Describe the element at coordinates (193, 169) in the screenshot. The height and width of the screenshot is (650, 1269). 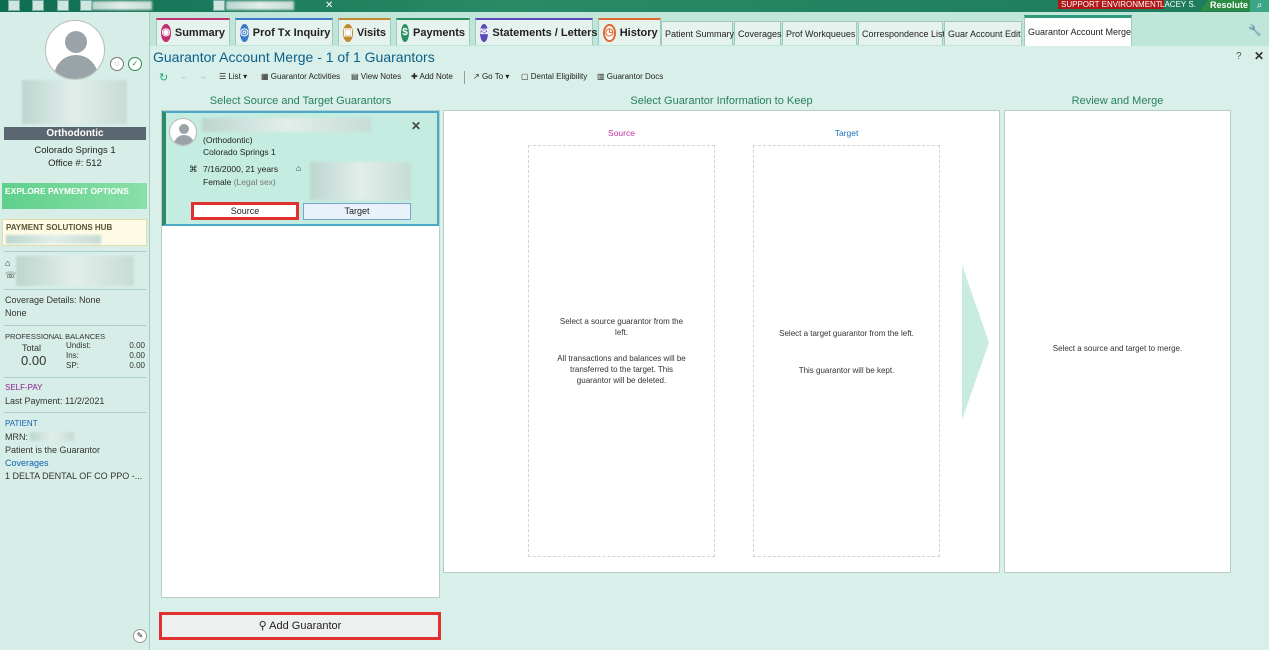
I see `birthday-icon: ⌘` at that location.